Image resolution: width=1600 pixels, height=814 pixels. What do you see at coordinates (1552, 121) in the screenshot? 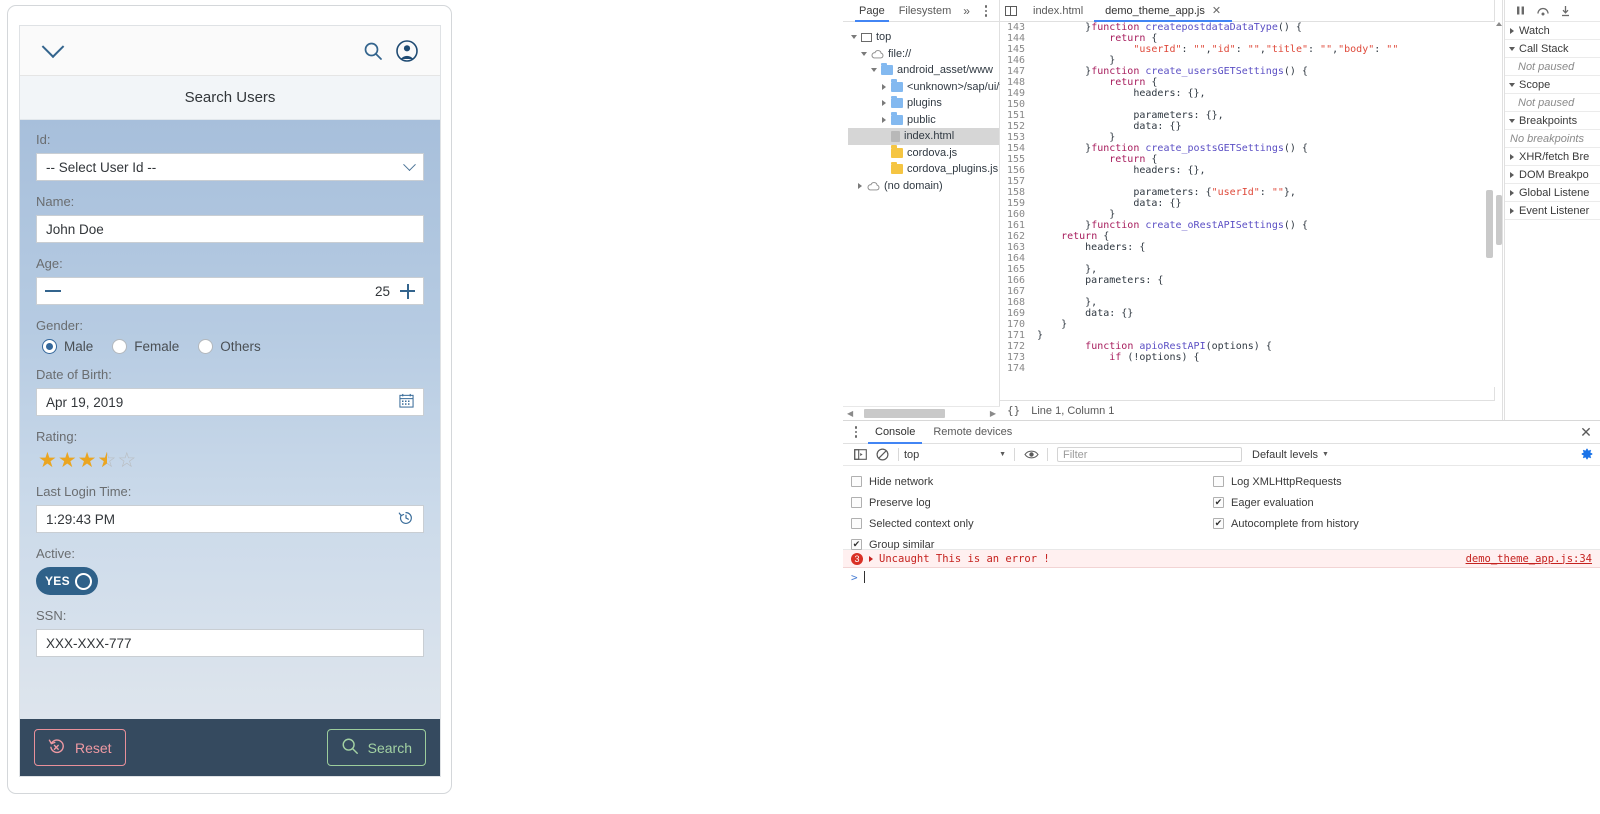
I see `section-breakpoints: Breakpoints` at bounding box center [1552, 121].